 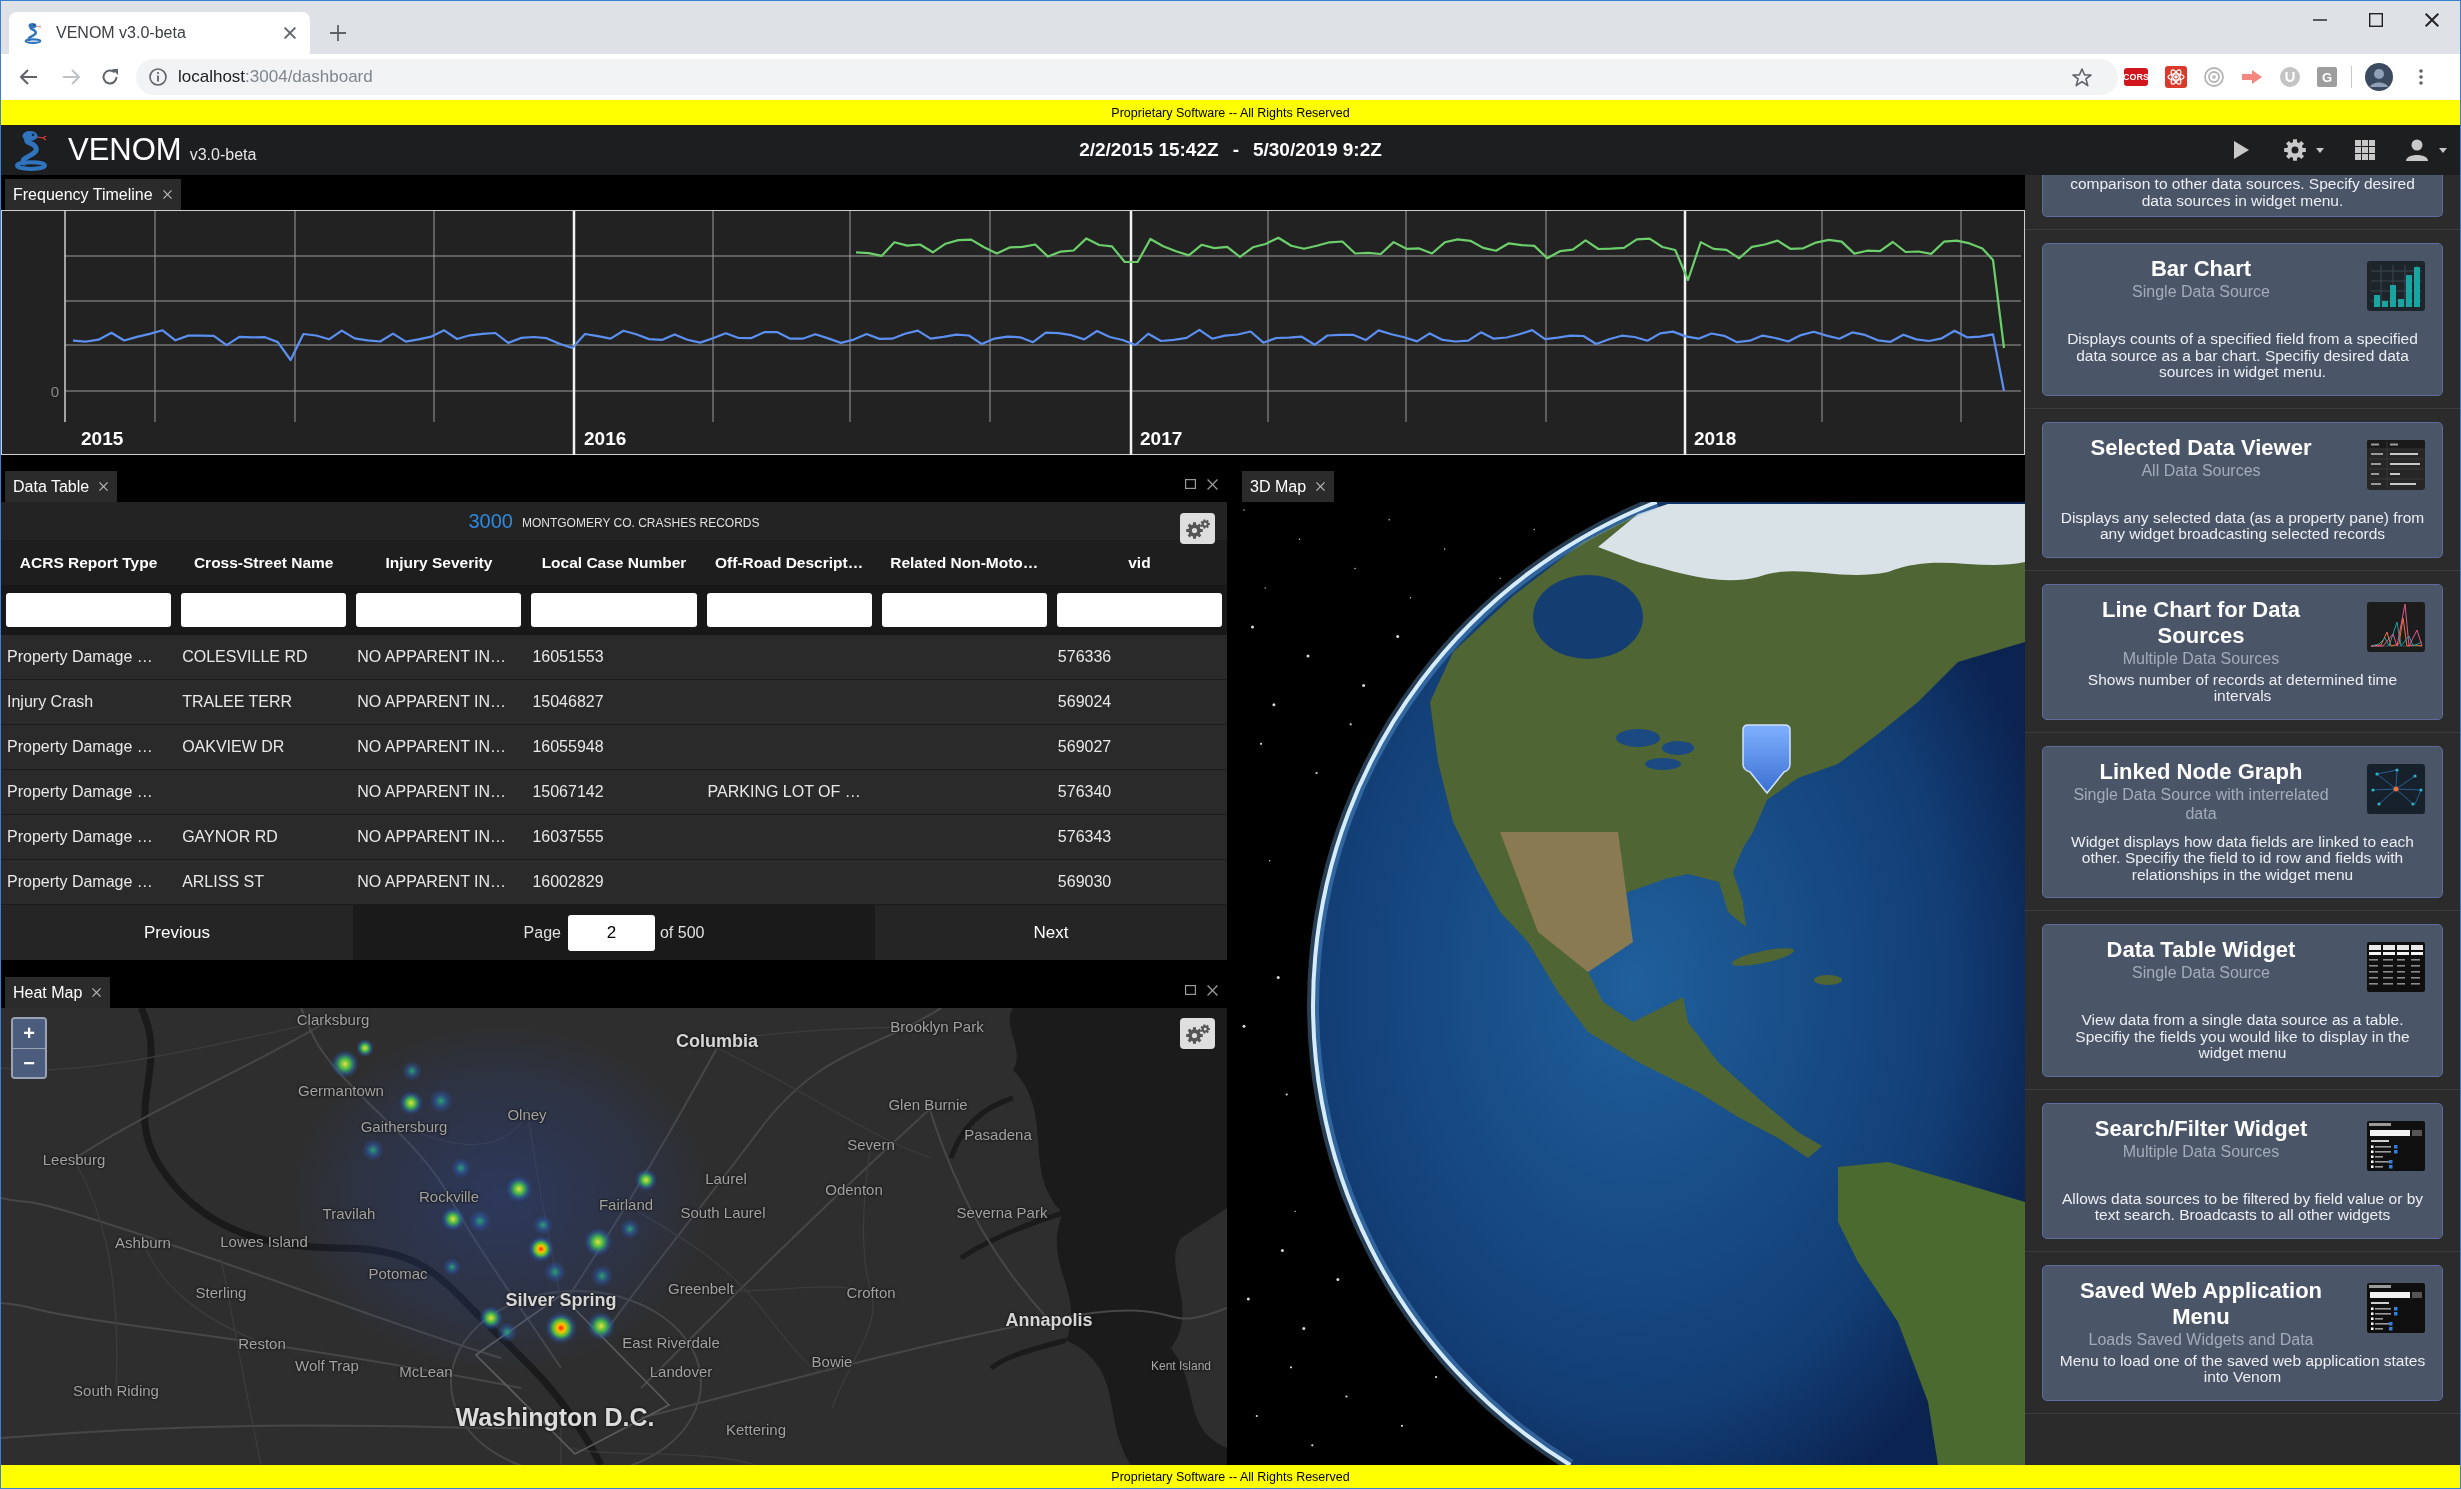 I want to click on table-cell-text: COLESVILLE RD, so click(x=245, y=657).